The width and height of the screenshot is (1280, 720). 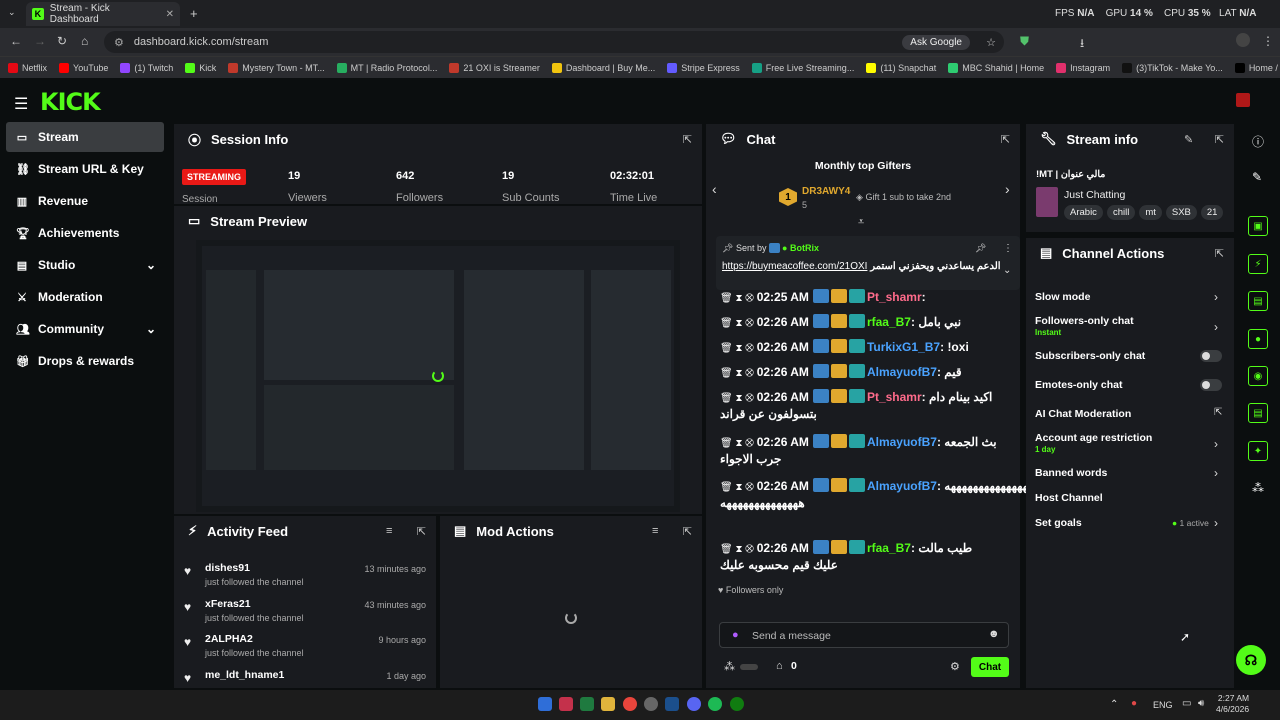 I want to click on stream-tag: SXB, so click(x=1181, y=212).